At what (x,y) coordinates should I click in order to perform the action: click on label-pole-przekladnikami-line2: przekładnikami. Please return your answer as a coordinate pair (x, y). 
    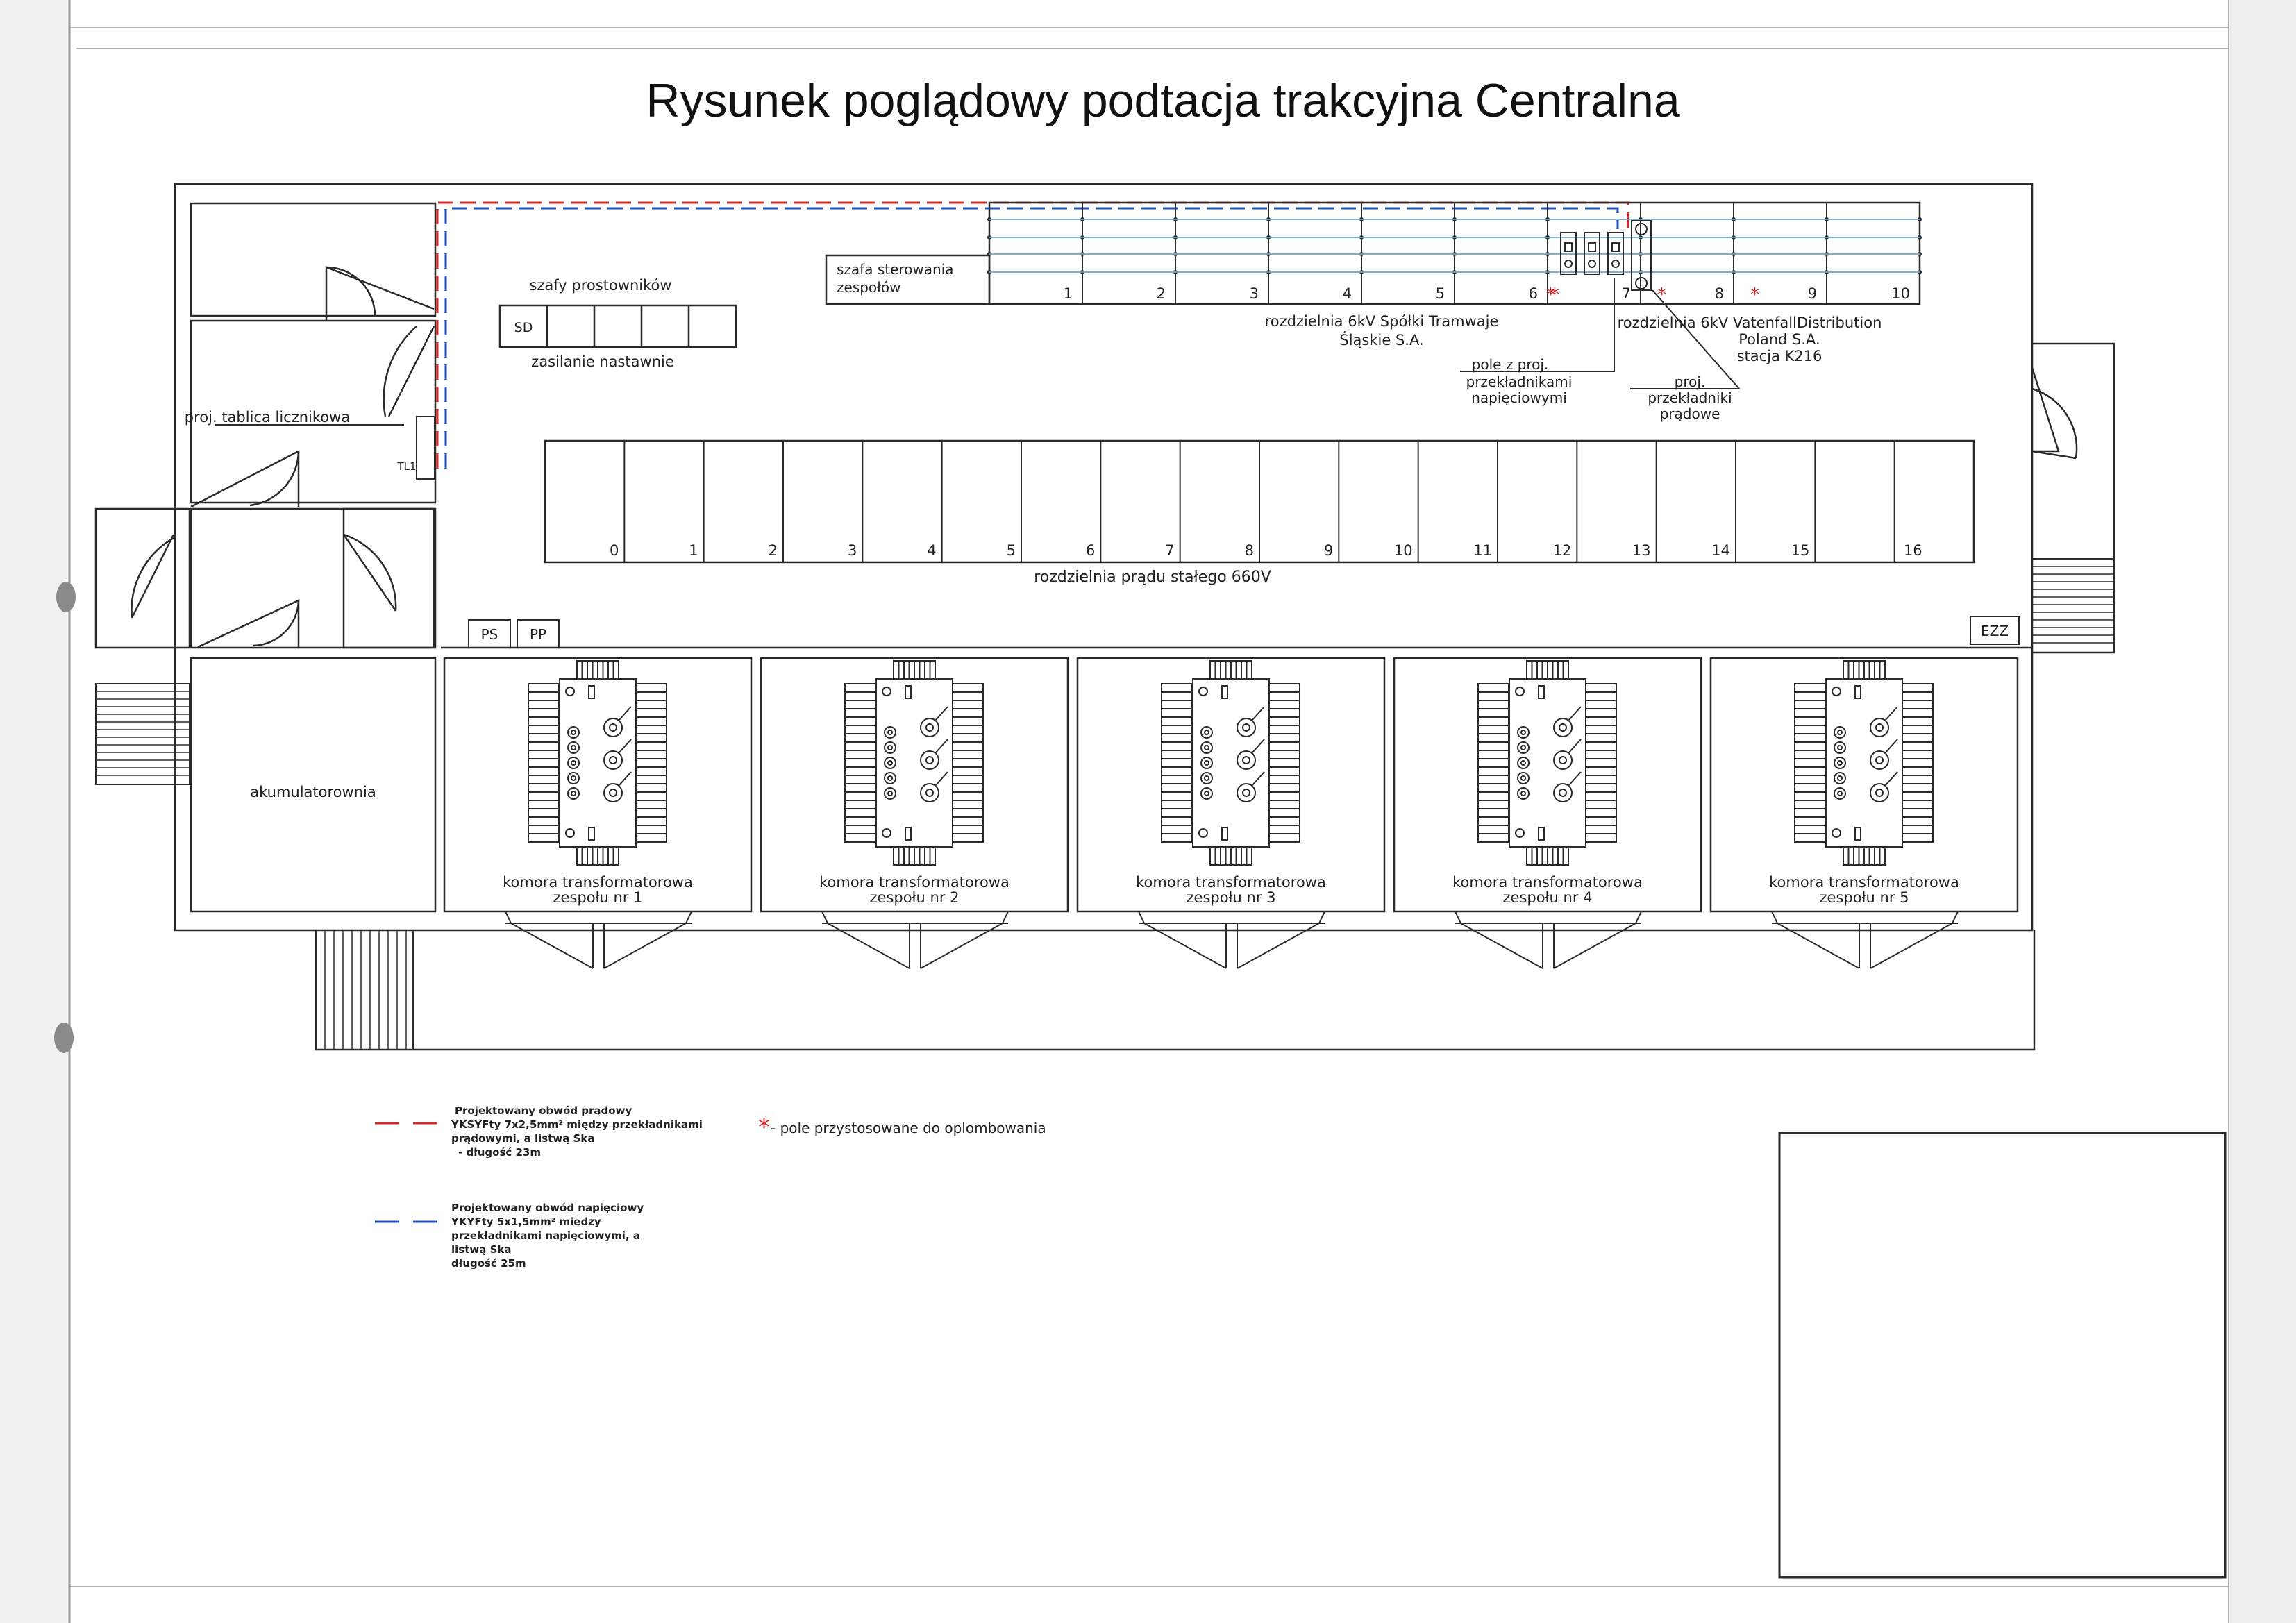
    Looking at the image, I should click on (1519, 381).